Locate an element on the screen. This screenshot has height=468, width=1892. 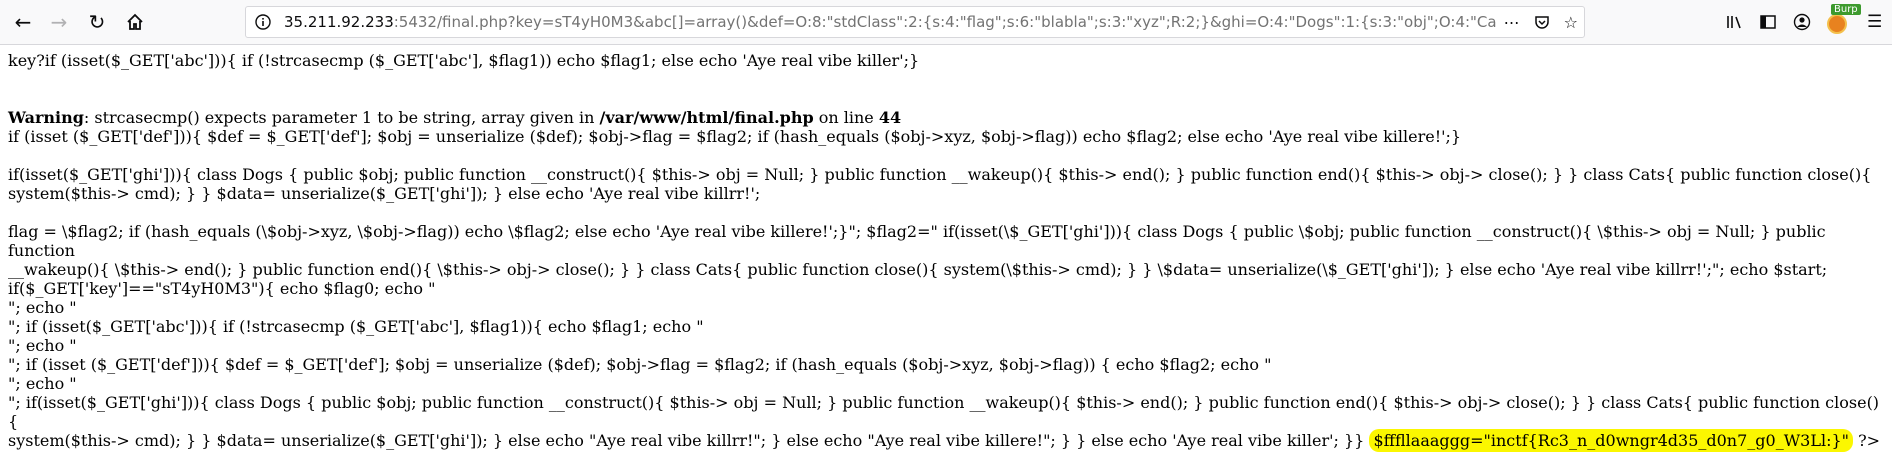
account-icon is located at coordinates (1802, 22).